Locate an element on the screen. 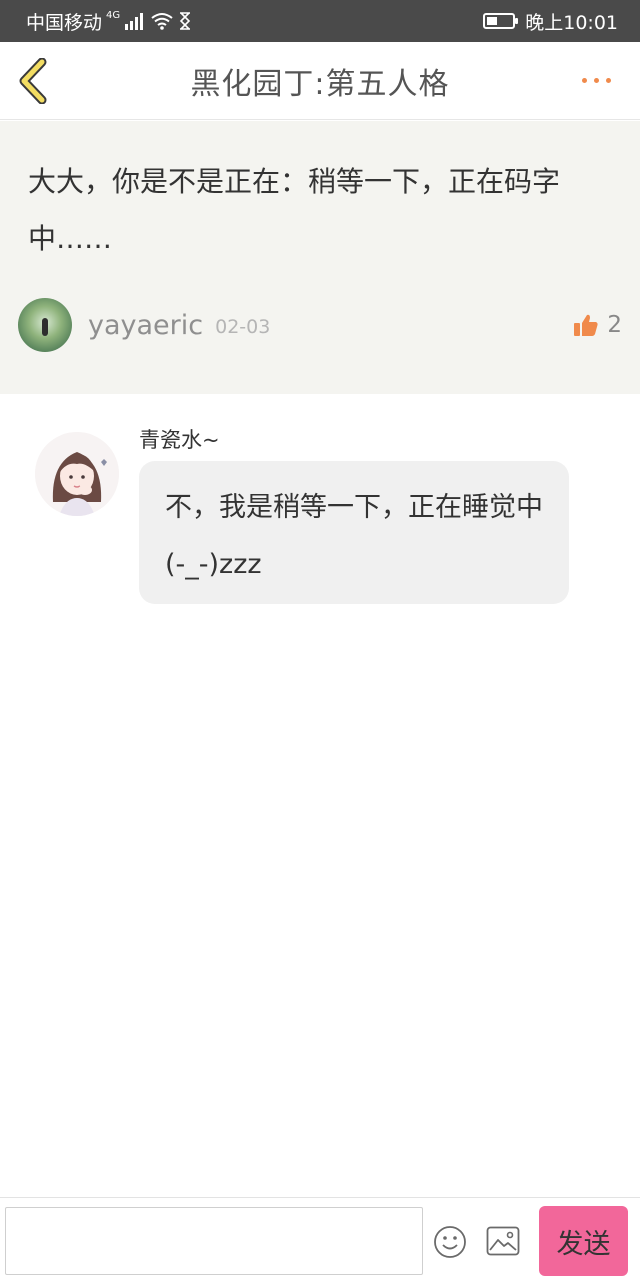 The height and width of the screenshot is (1280, 640). clock: 晚上10:01 is located at coordinates (571, 22).